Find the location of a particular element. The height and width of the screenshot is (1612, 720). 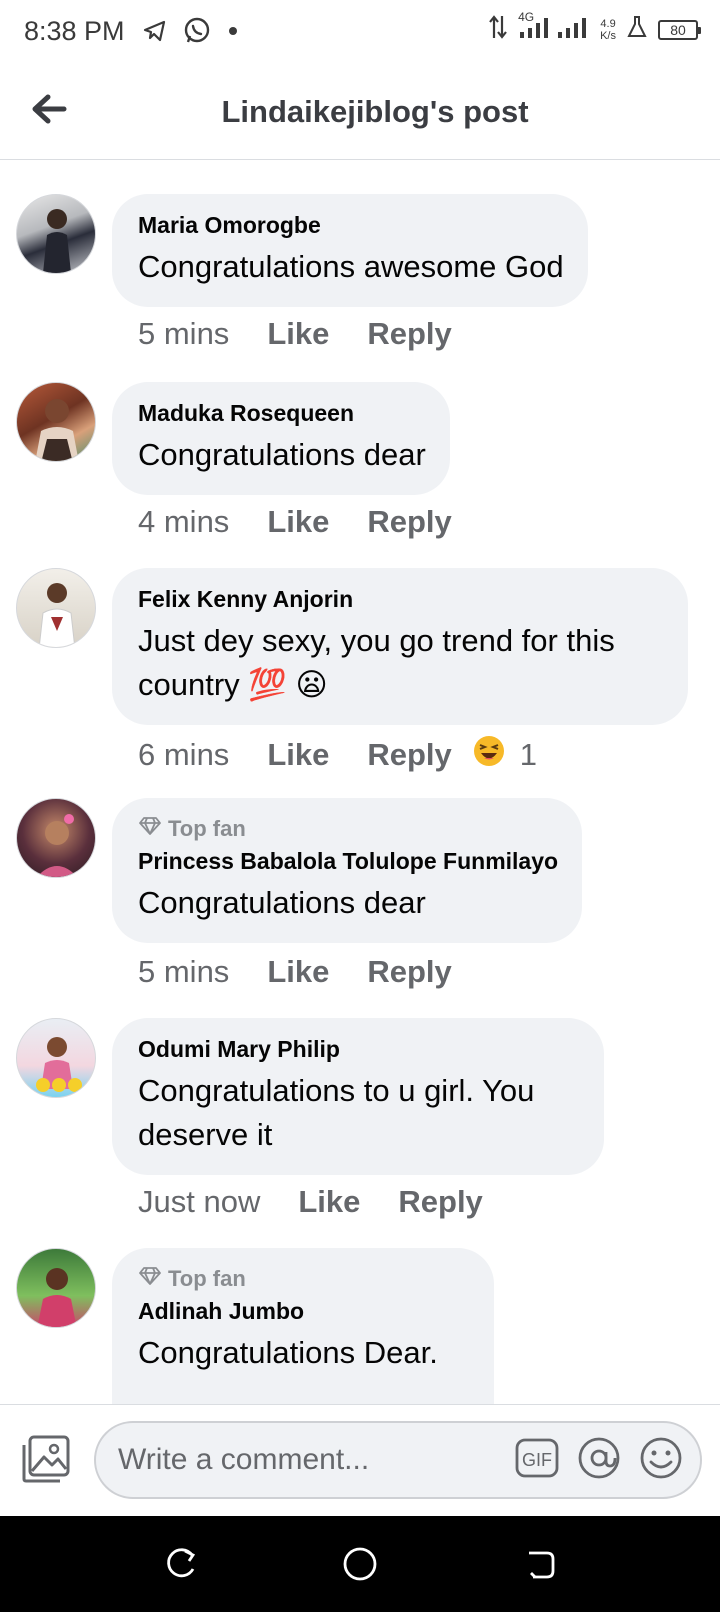

comment-actions: 4 mins Like Reply is located at coordinates (314, 522).